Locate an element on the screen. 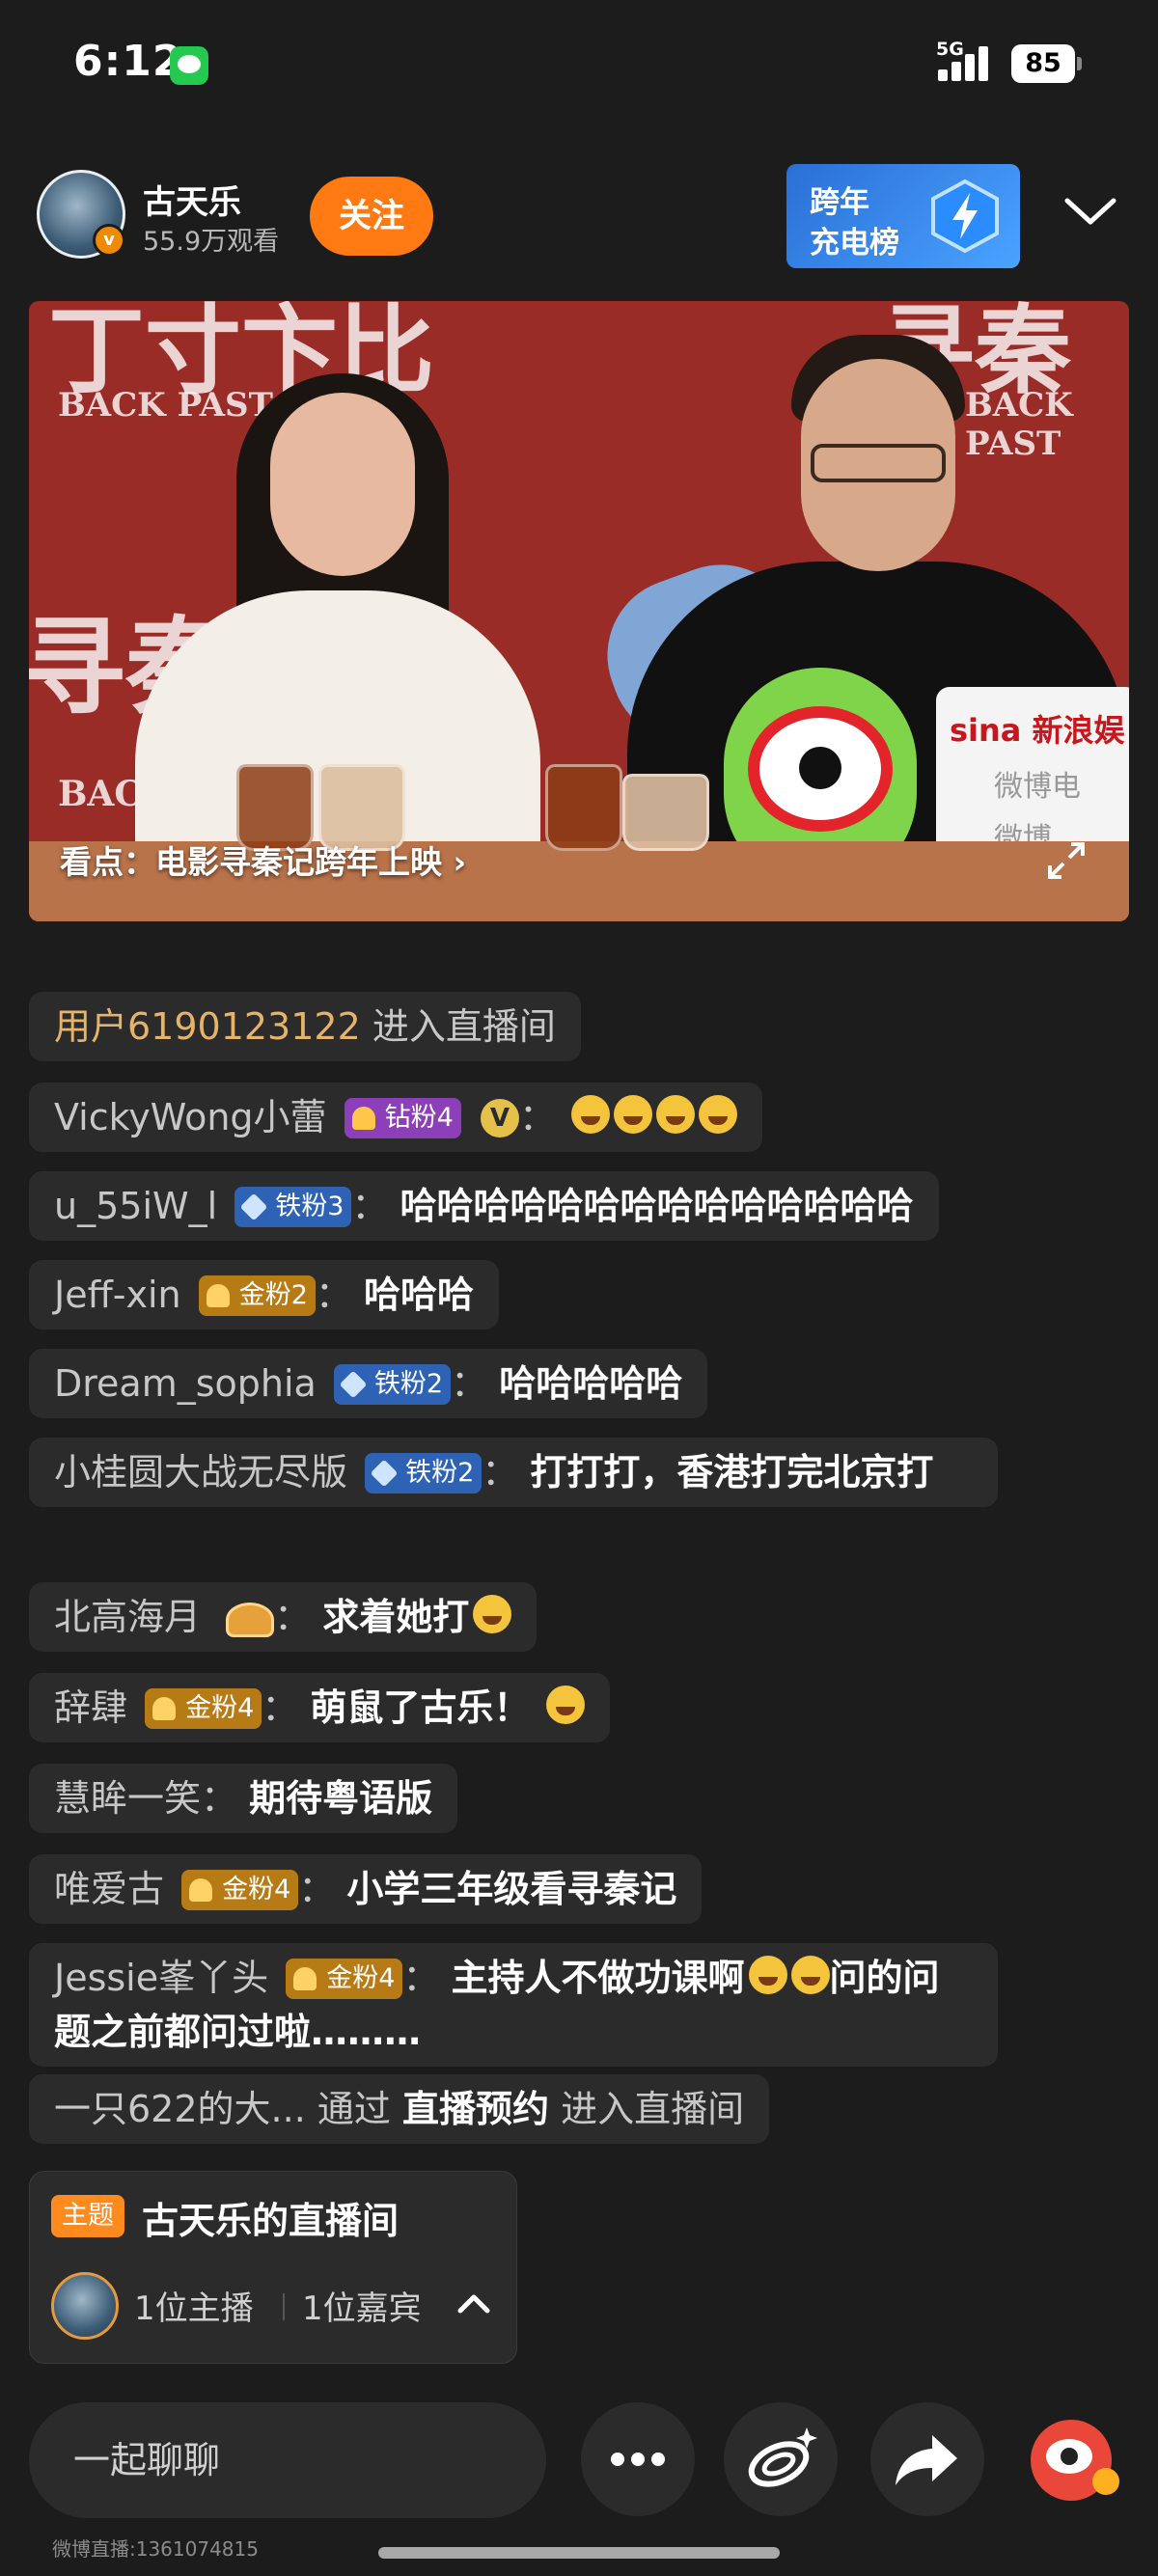 Image resolution: width=1158 pixels, height=2576 pixels. chat-username: 北高海月 is located at coordinates (127, 1617).